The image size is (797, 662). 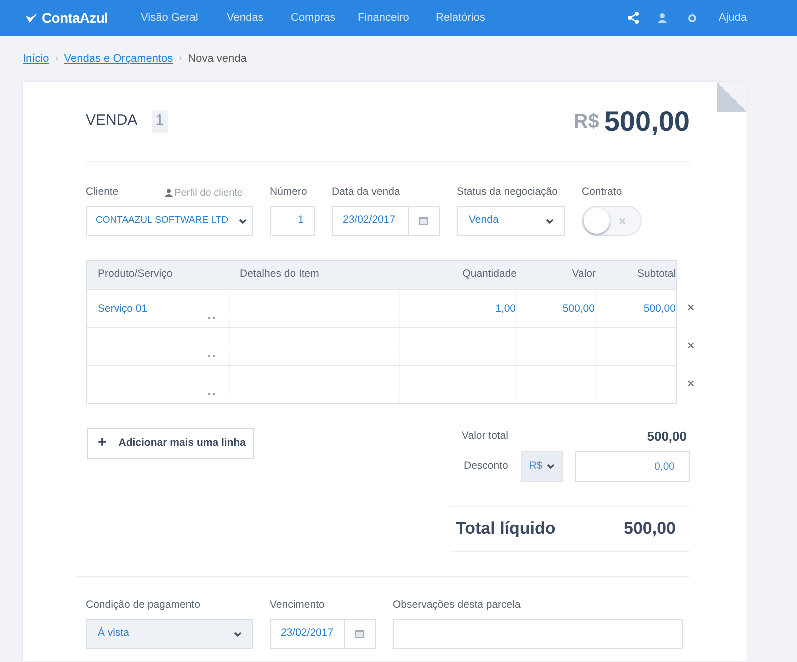 What do you see at coordinates (650, 529) in the screenshot?
I see `net-total-value: 500,00` at bounding box center [650, 529].